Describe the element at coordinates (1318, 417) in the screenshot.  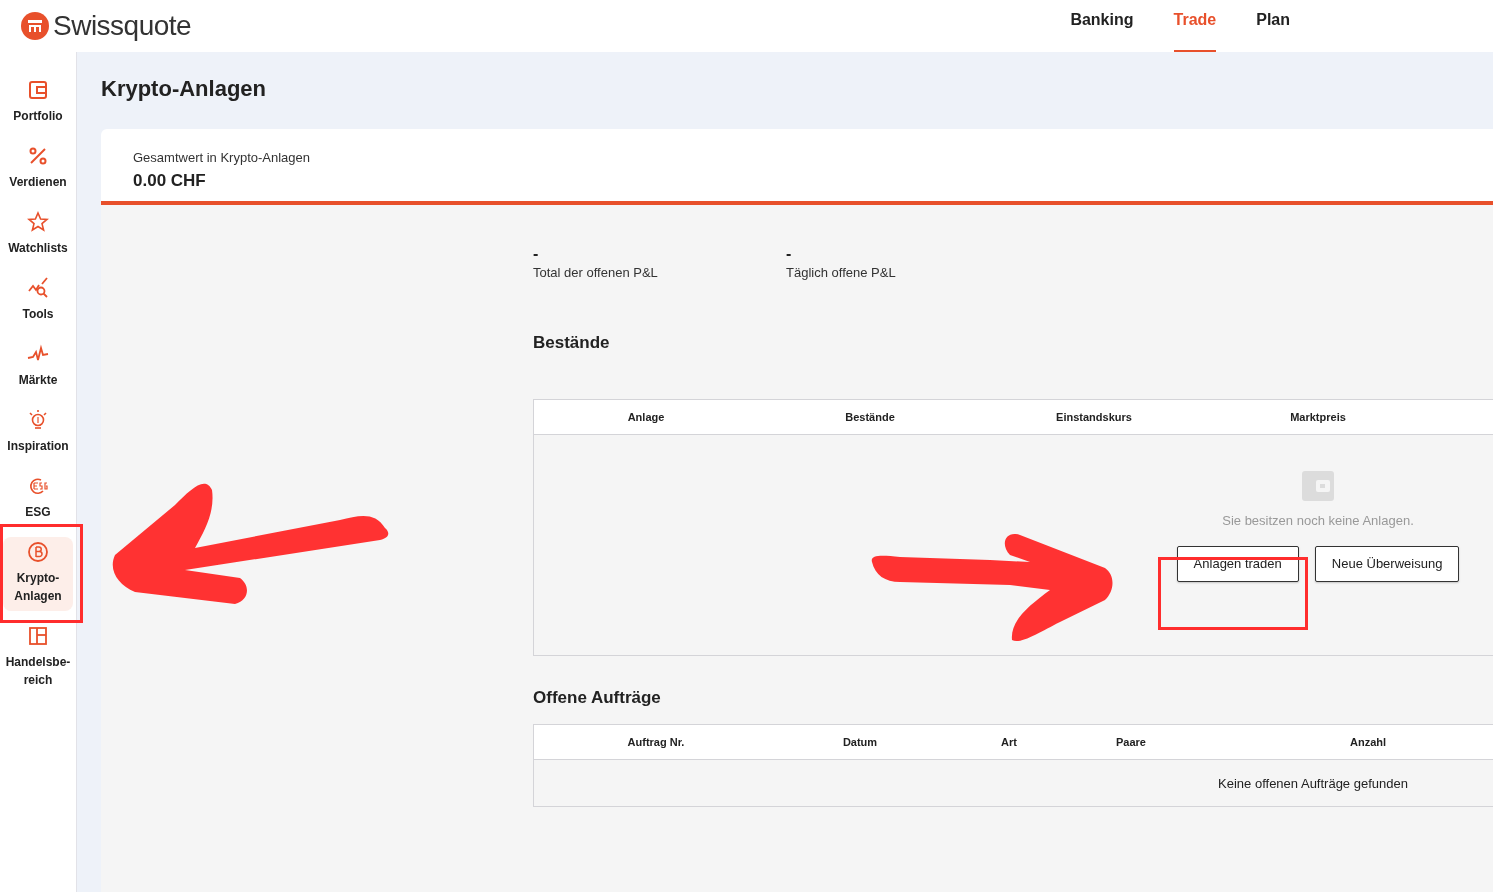
I see `column-header: Marktpreis` at that location.